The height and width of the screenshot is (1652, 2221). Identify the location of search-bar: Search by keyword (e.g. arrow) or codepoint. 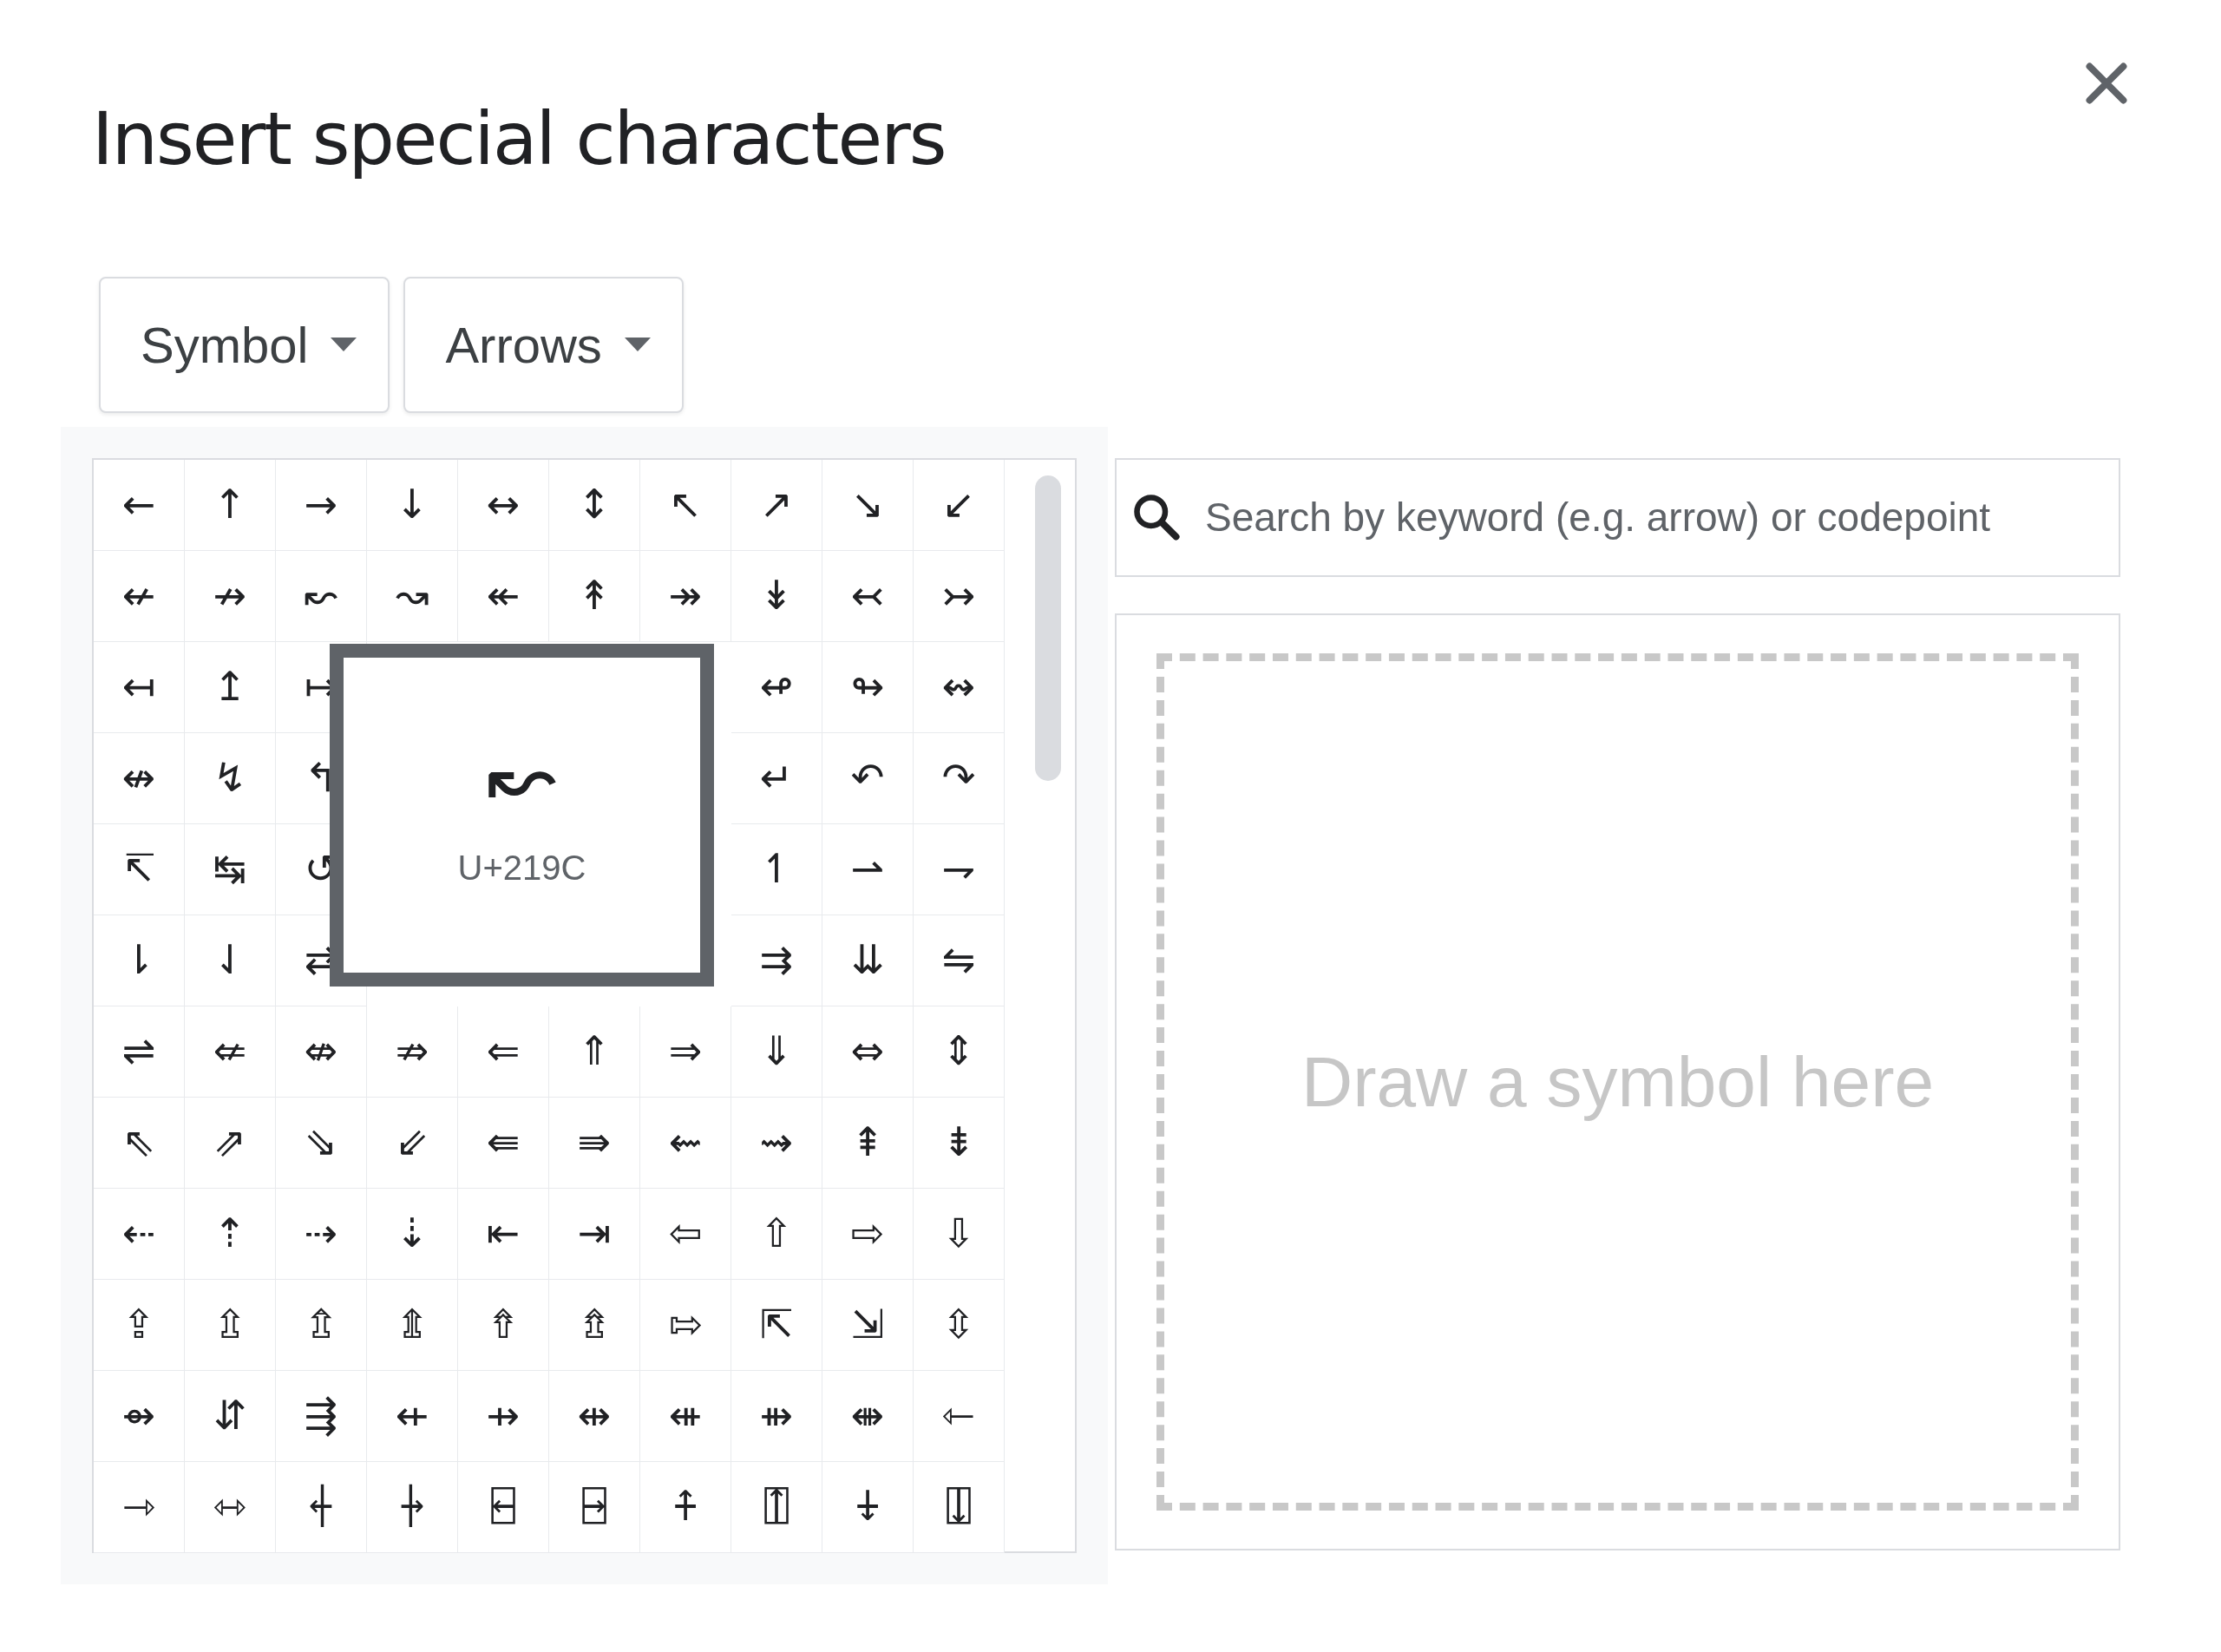
(1617, 517).